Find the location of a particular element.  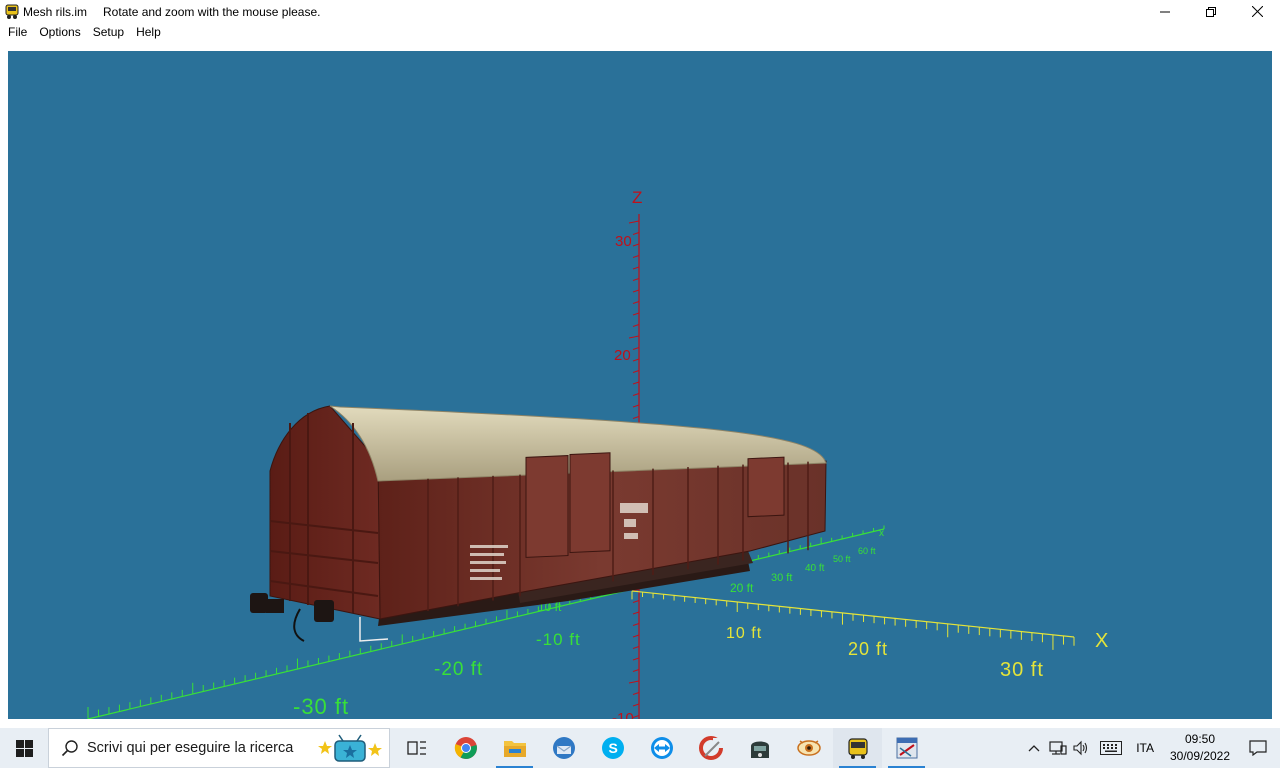

taskbar-ccleaner is located at coordinates (710, 748).